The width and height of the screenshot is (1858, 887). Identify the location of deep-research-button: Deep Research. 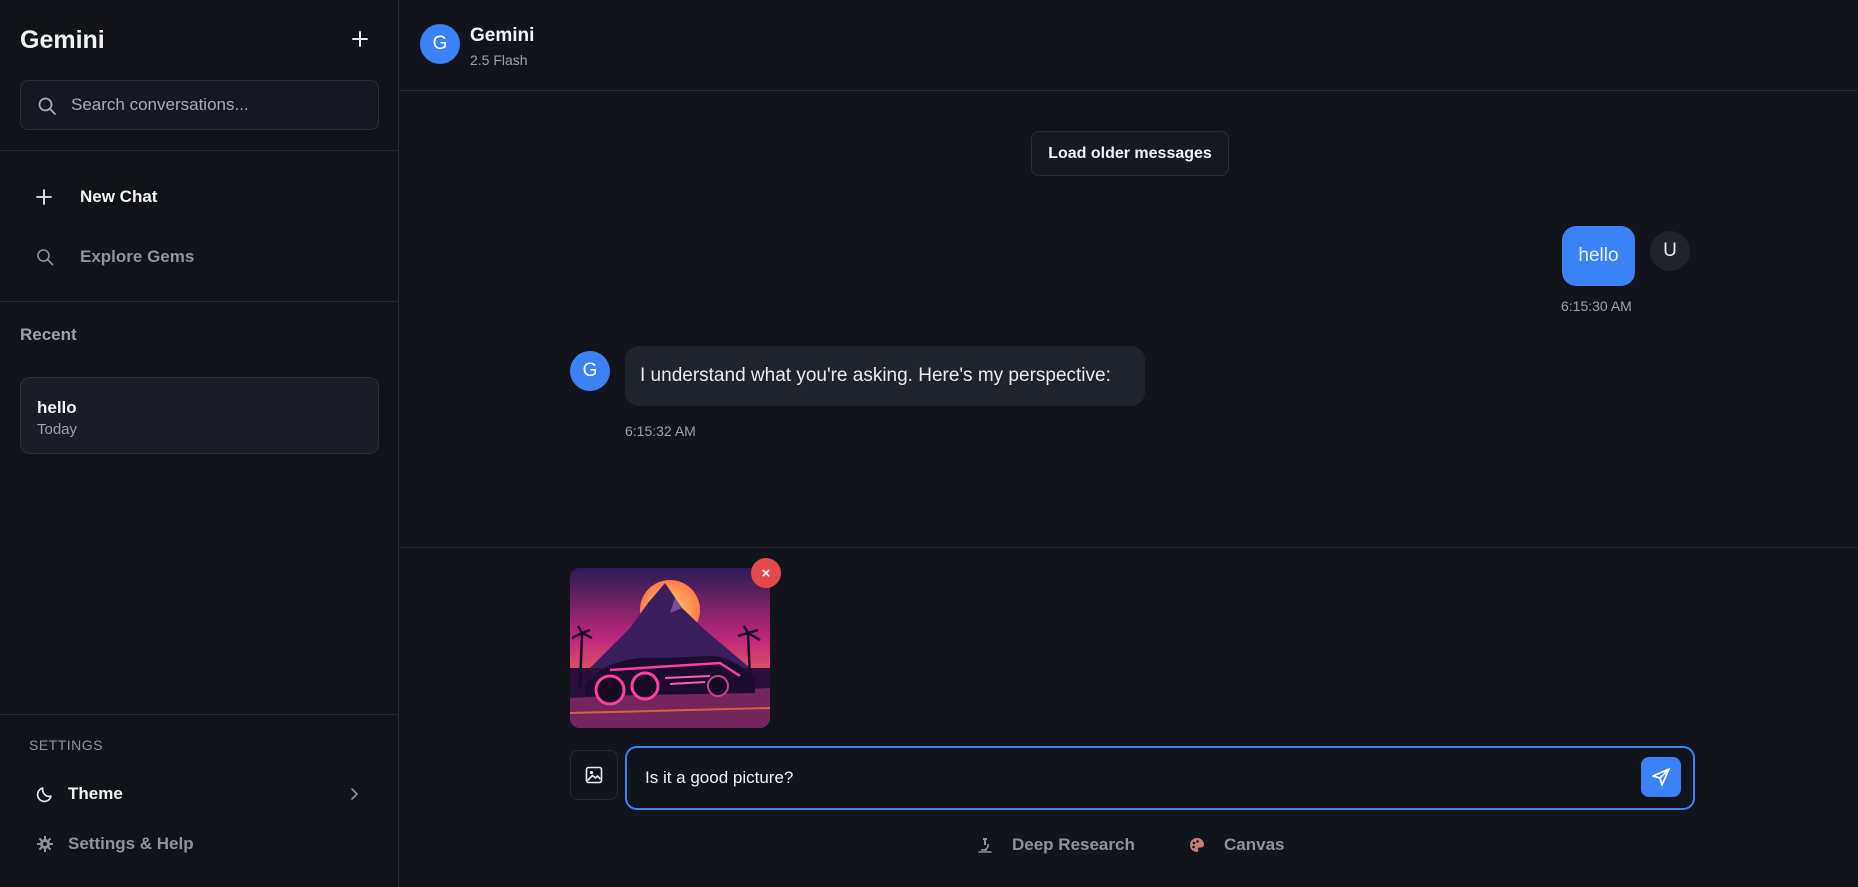
(1055, 845).